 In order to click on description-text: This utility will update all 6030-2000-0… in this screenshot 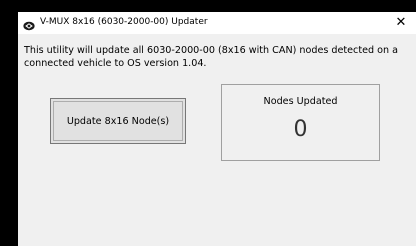, I will do `click(219, 57)`.